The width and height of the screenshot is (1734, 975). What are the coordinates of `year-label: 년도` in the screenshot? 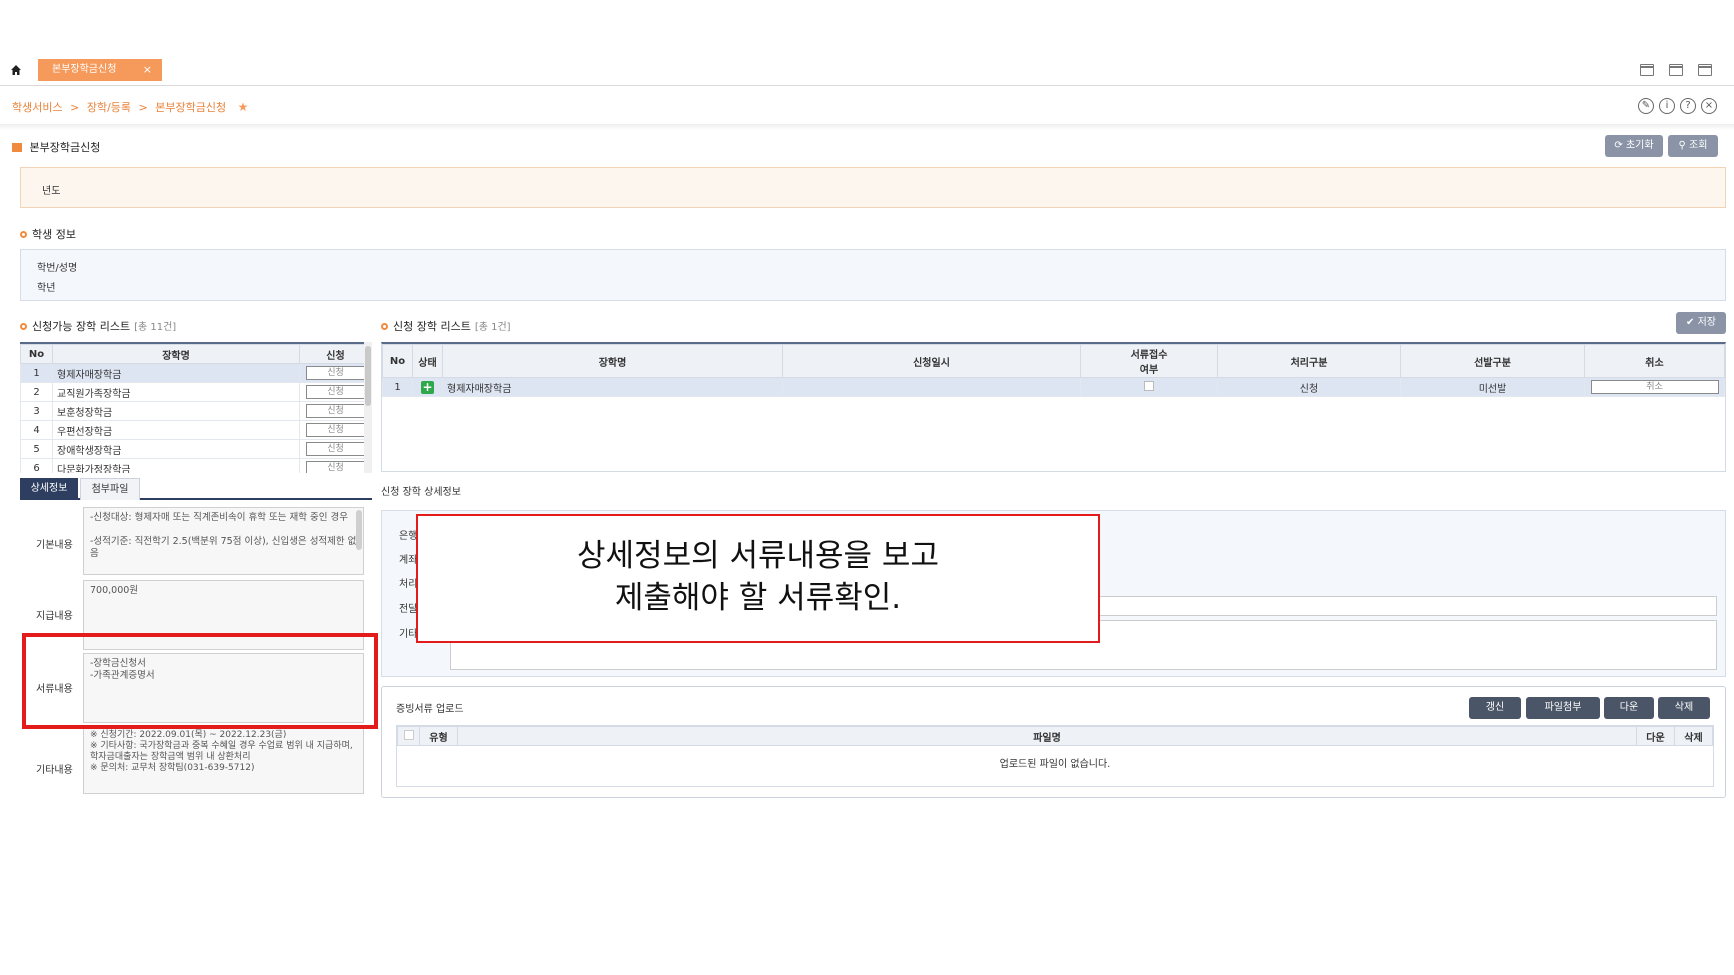 It's located at (51, 191).